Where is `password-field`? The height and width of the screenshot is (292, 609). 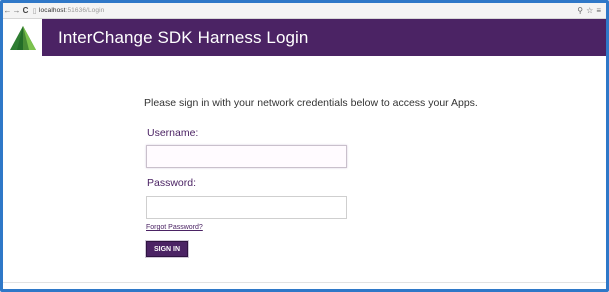
password-field is located at coordinates (246, 207).